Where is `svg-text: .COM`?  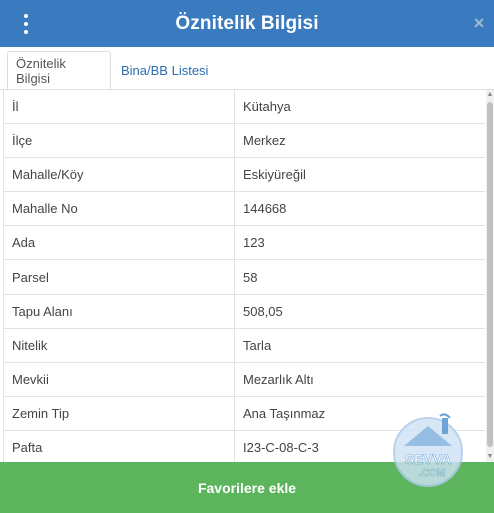
svg-text: .COM is located at coordinates (432, 473).